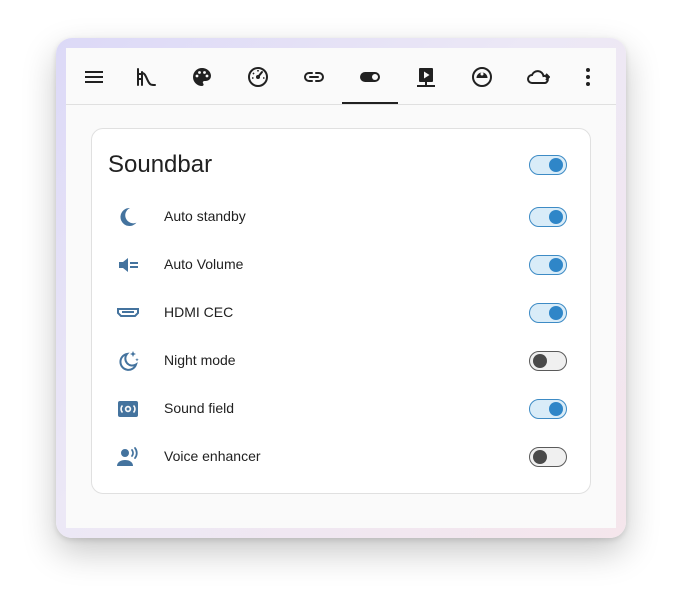  Describe the element at coordinates (128, 409) in the screenshot. I see `speaker-field-icon` at that location.